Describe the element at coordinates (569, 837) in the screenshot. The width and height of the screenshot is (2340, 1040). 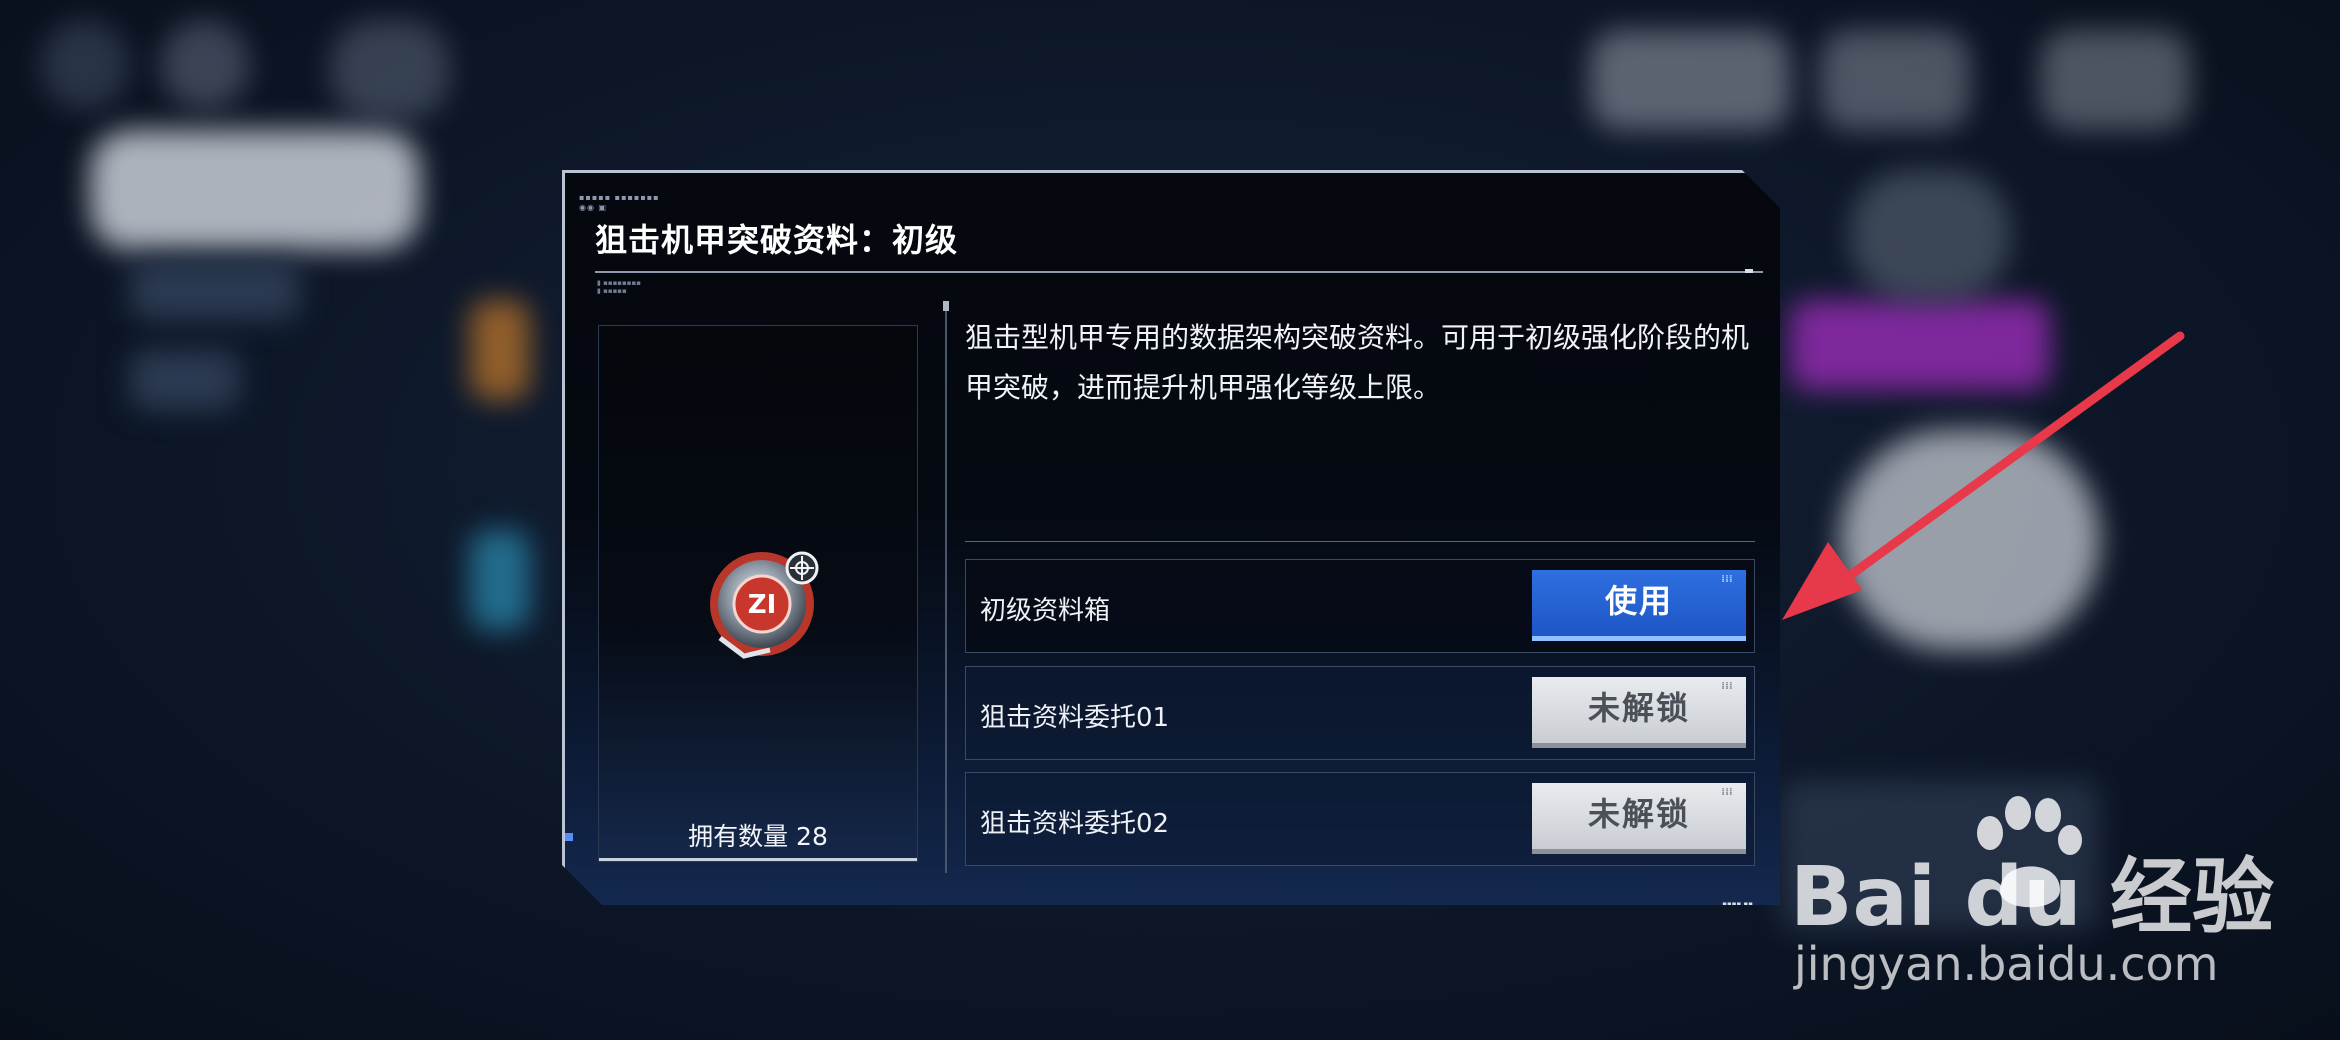
I see `corner-indicator` at that location.